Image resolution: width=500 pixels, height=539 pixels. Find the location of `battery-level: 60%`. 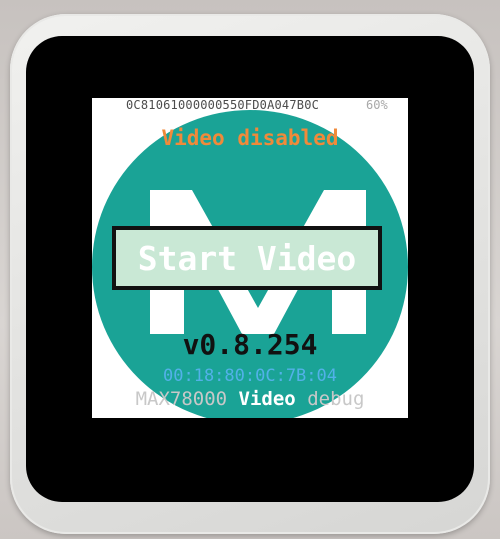

battery-level: 60% is located at coordinates (377, 105).